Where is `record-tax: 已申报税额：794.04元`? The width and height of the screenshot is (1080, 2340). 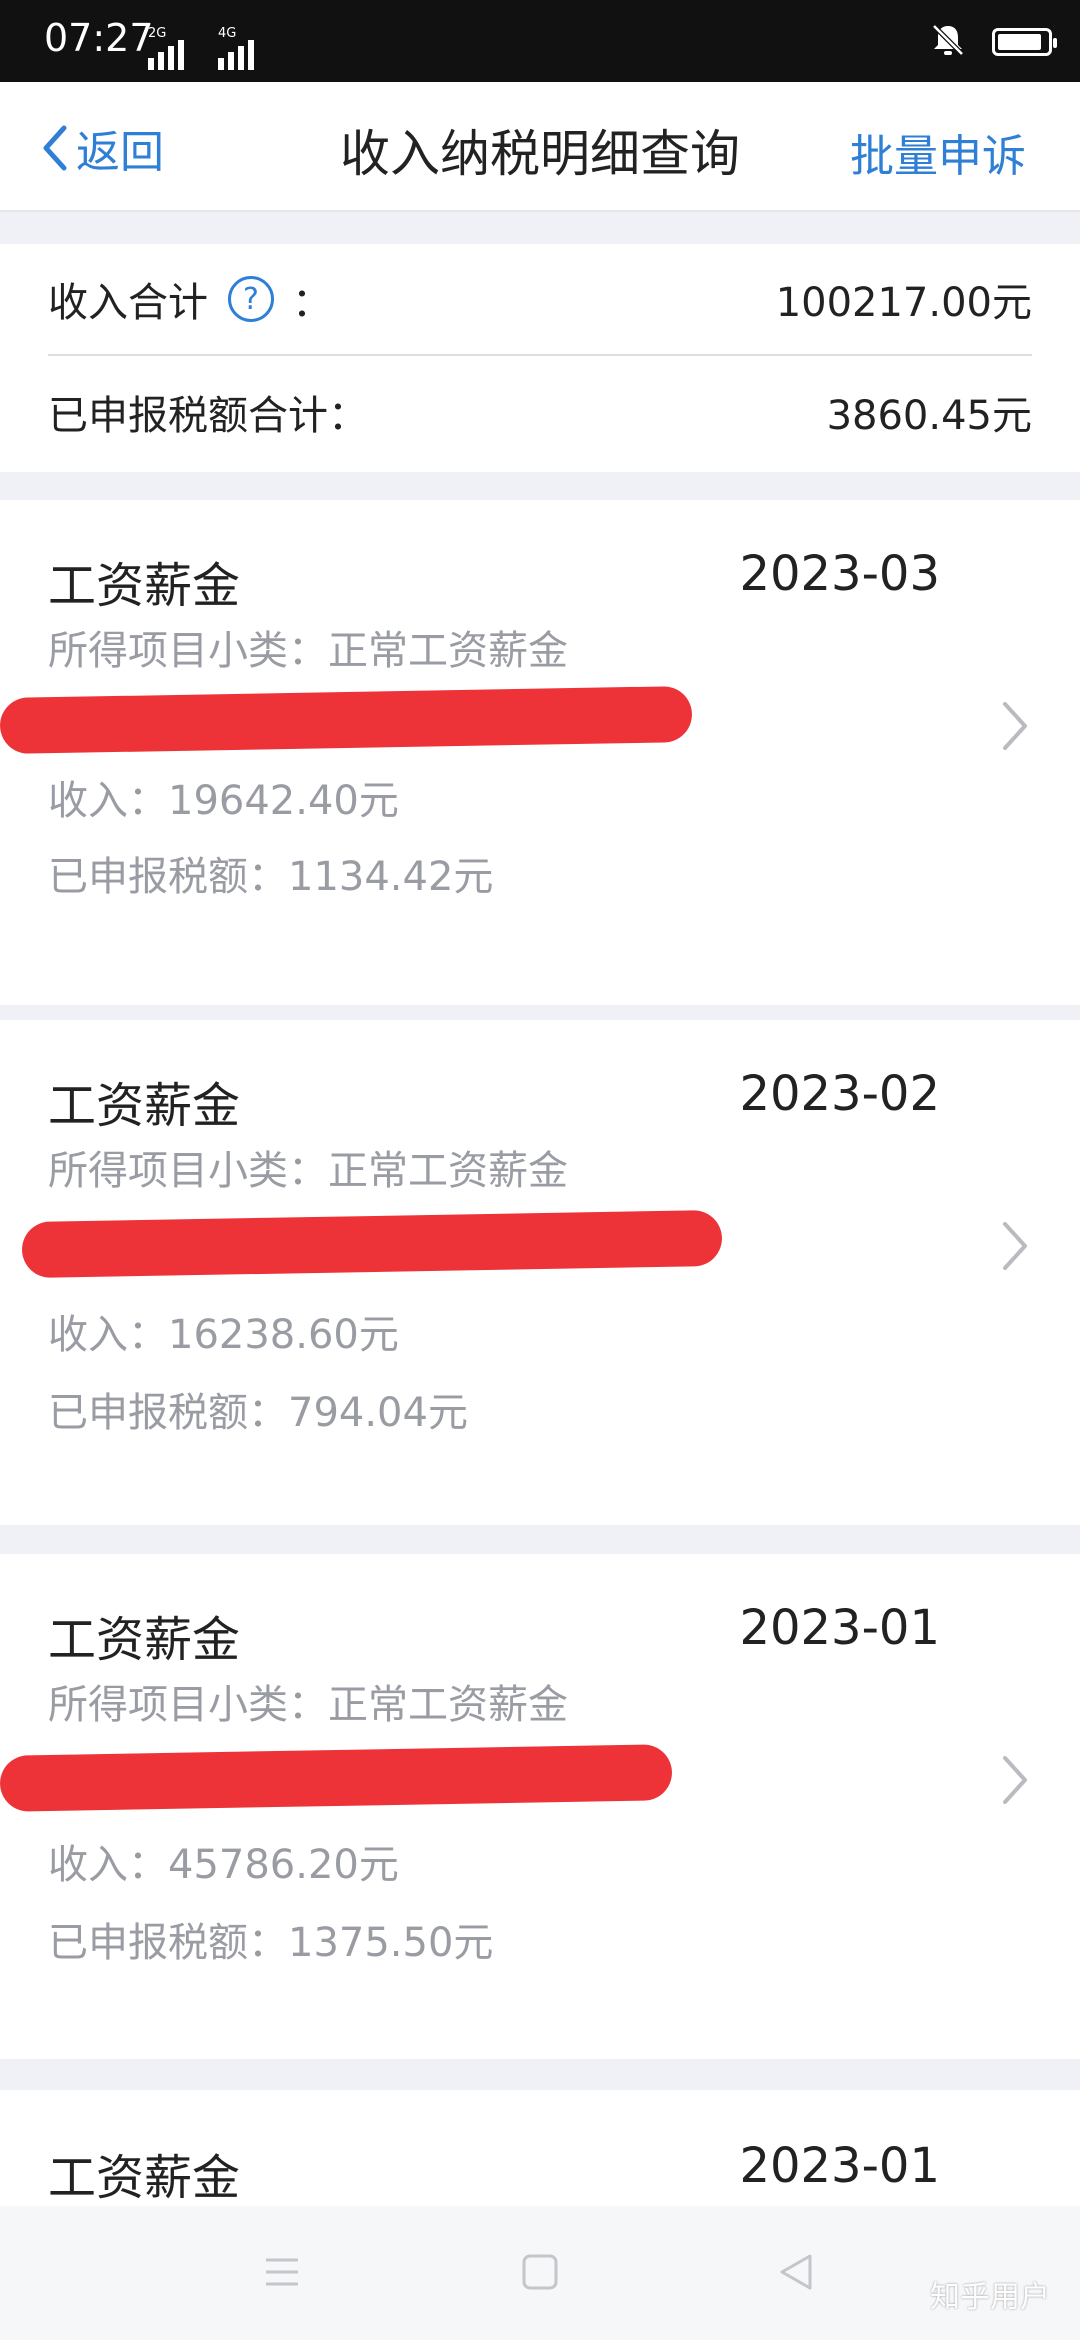 record-tax: 已申报税额：794.04元 is located at coordinates (258, 1413).